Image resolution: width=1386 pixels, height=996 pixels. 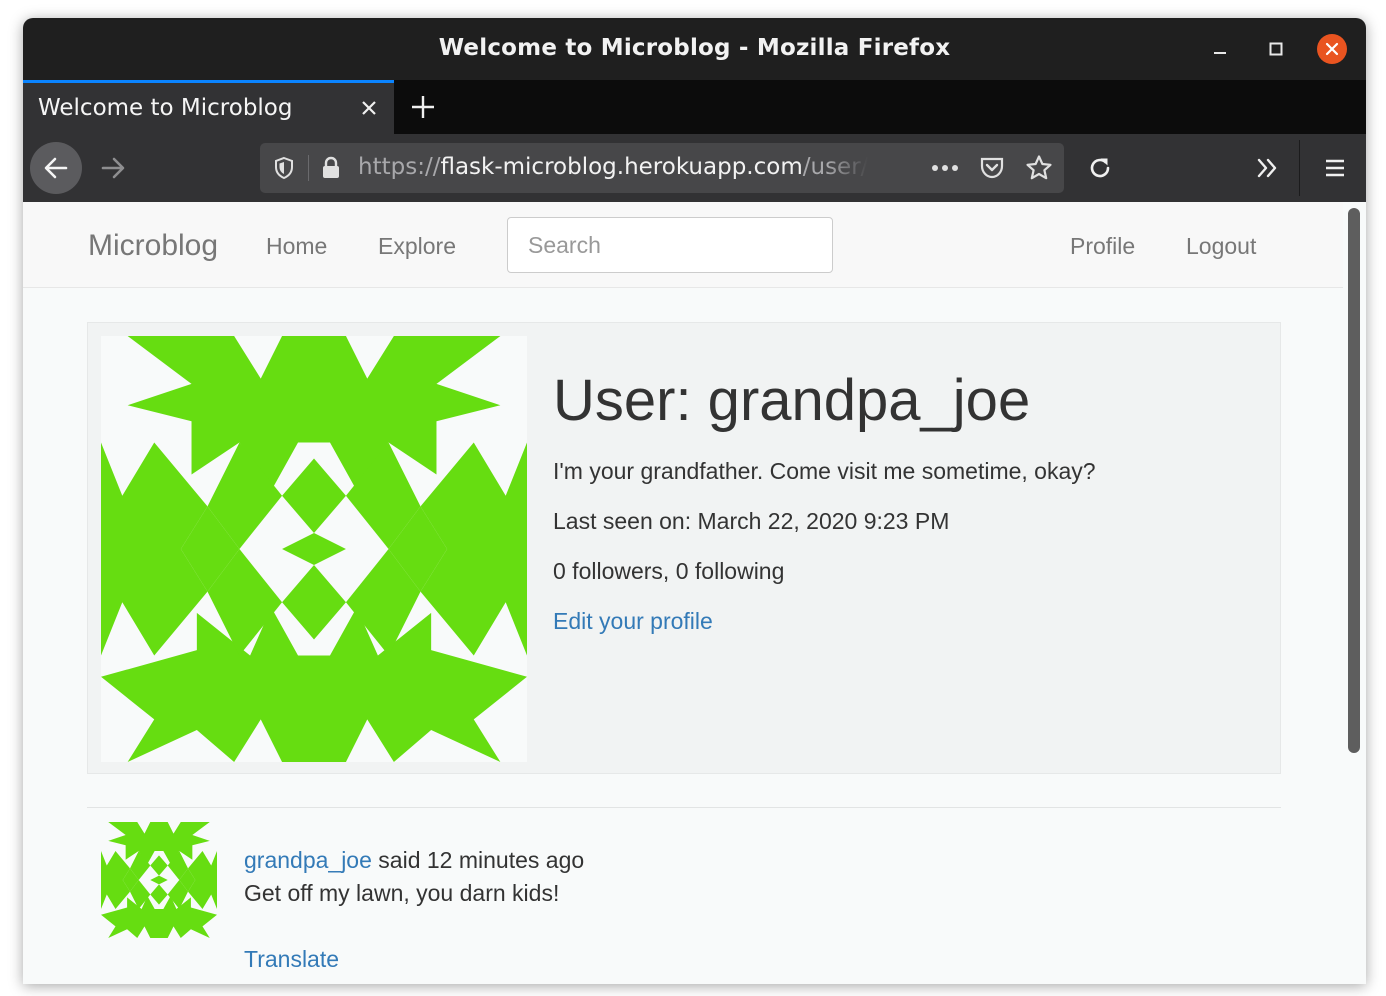 I want to click on tab-strip: Welcome to Microblog, so click(x=694, y=107).